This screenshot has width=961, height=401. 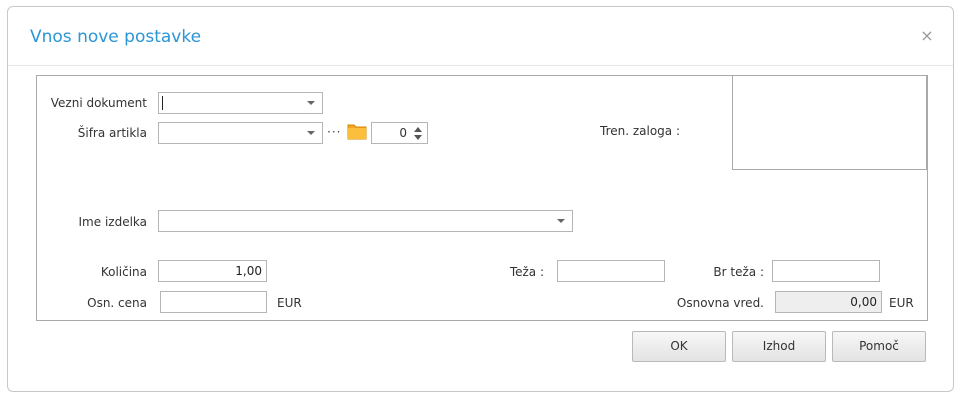 What do you see at coordinates (98, 103) in the screenshot?
I see `vezni-dokument-label: Vezni dokument` at bounding box center [98, 103].